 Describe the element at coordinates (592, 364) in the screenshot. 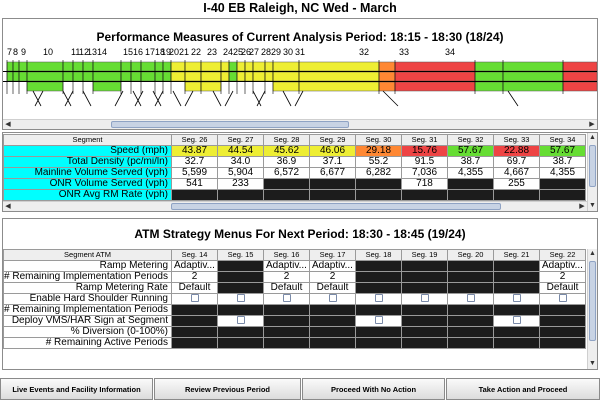

I see `scroll-down-icon: ▼` at that location.